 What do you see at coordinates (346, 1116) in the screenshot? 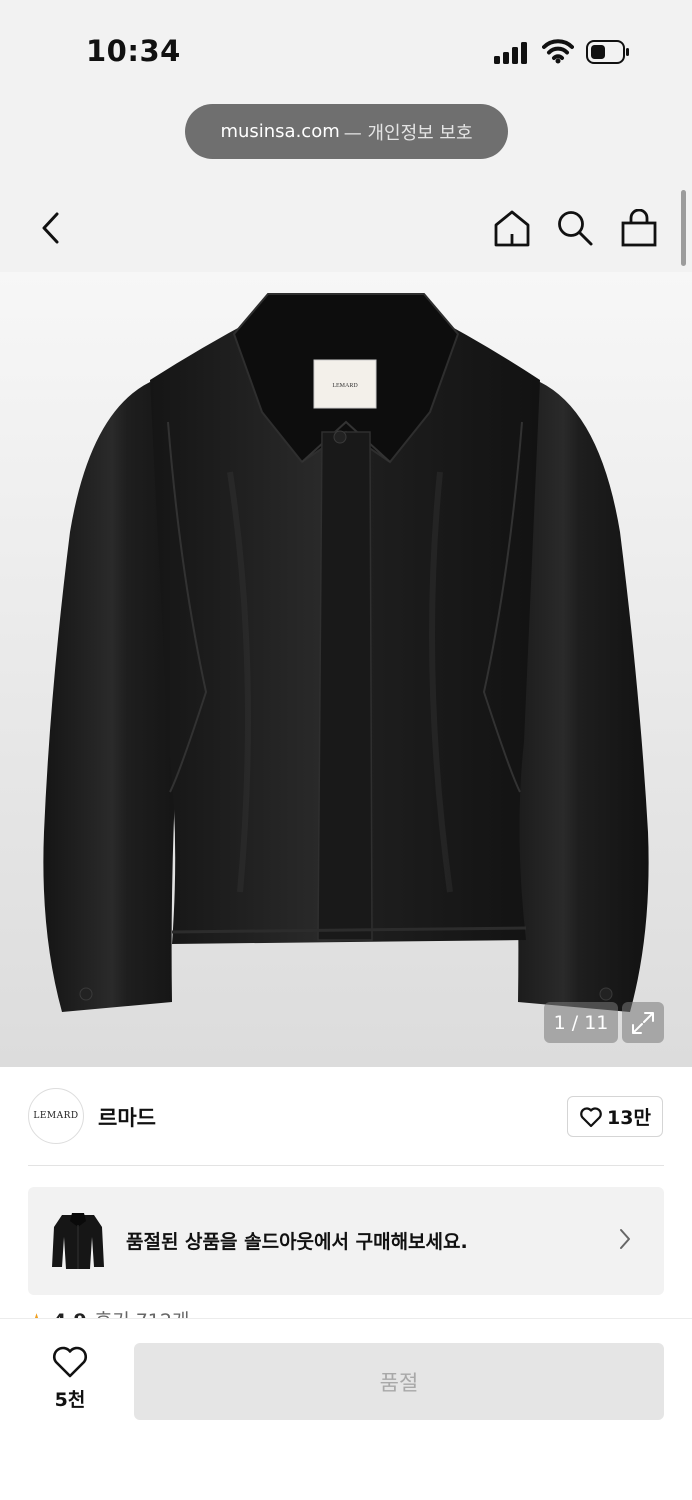
I see `brand-row: LEMARD 르마드 13만` at bounding box center [346, 1116].